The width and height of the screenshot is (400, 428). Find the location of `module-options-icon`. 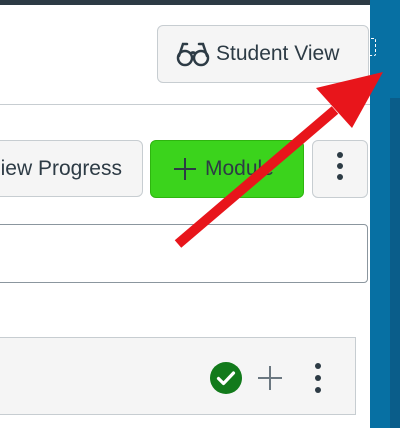

module-options-icon is located at coordinates (318, 378).